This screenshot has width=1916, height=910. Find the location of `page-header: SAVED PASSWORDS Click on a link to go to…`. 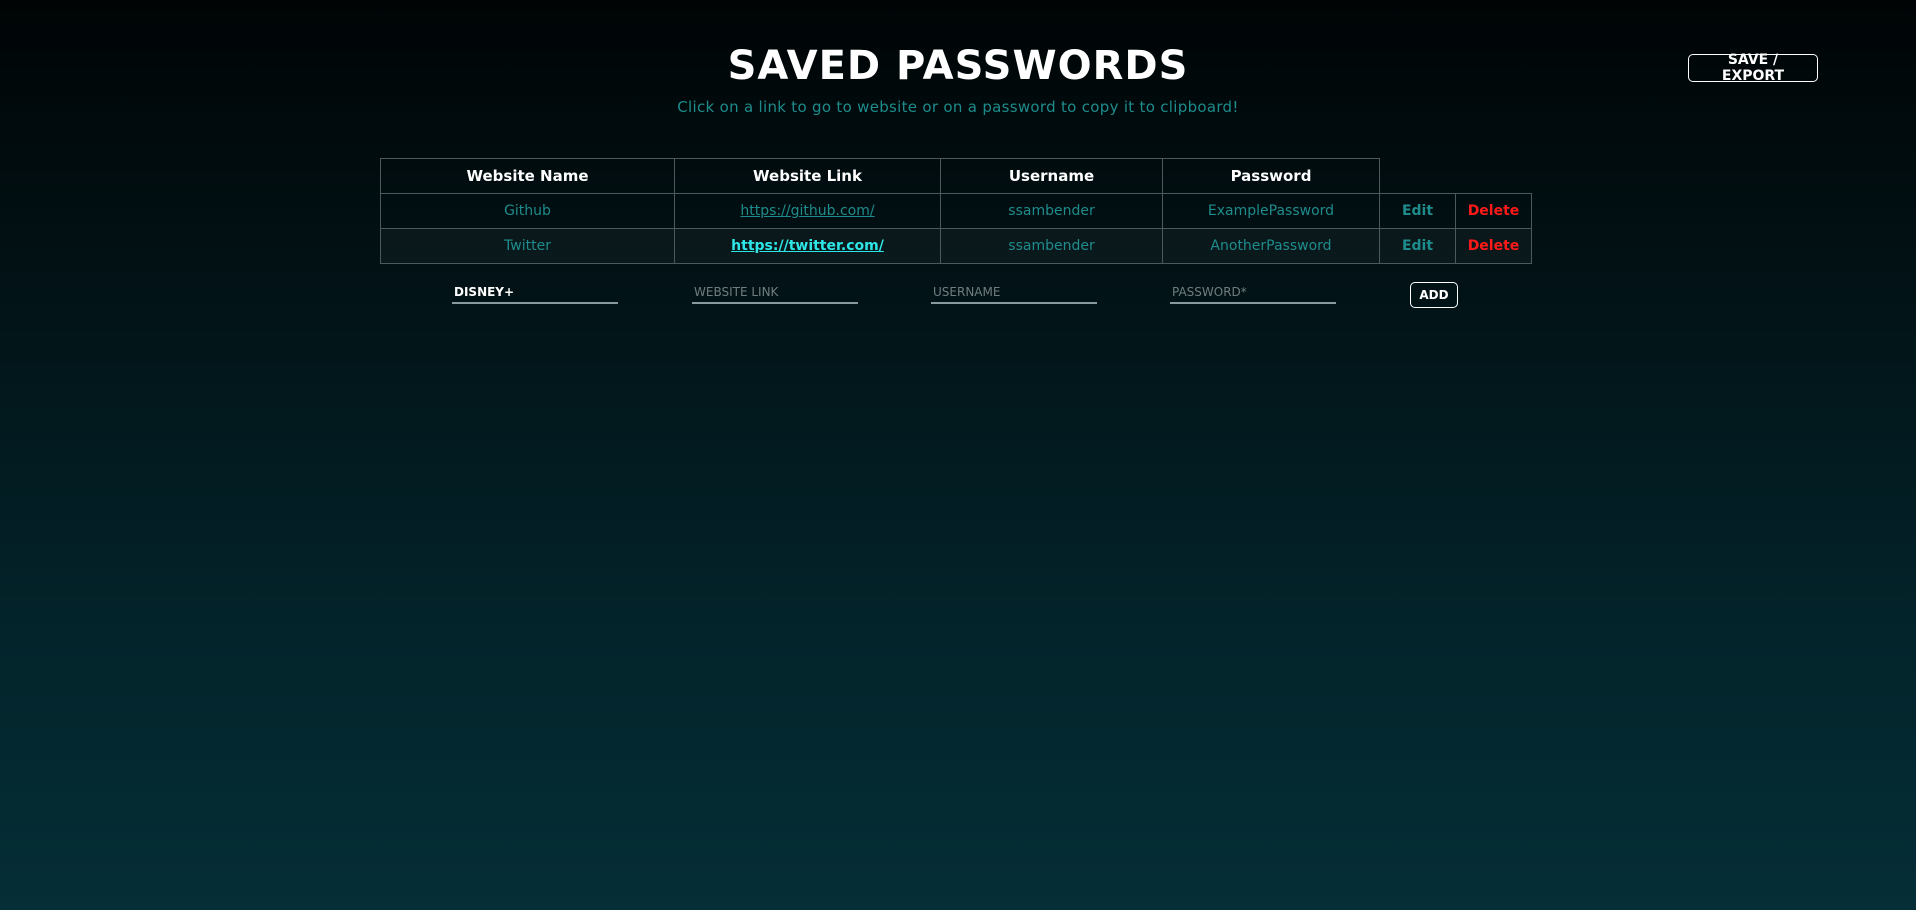

page-header: SAVED PASSWORDS Click on a link to go to… is located at coordinates (958, 78).